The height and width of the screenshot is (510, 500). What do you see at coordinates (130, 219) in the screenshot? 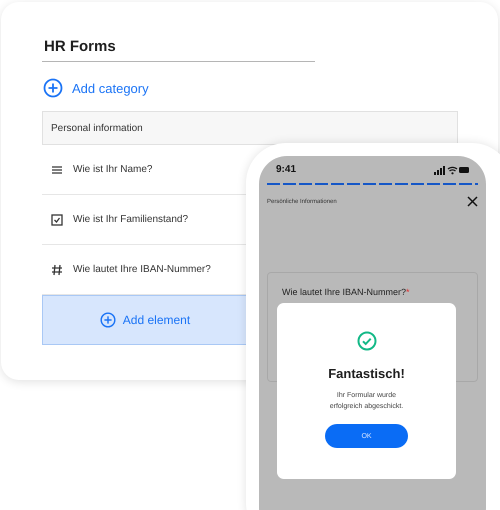
I see `question-label: Wie ist Ihr Familienstand?` at bounding box center [130, 219].